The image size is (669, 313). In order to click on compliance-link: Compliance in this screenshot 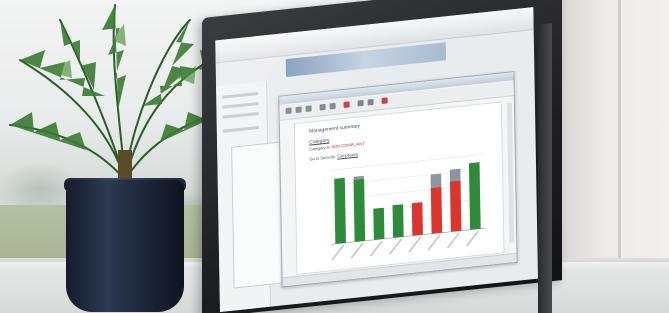, I will do `click(347, 154)`.